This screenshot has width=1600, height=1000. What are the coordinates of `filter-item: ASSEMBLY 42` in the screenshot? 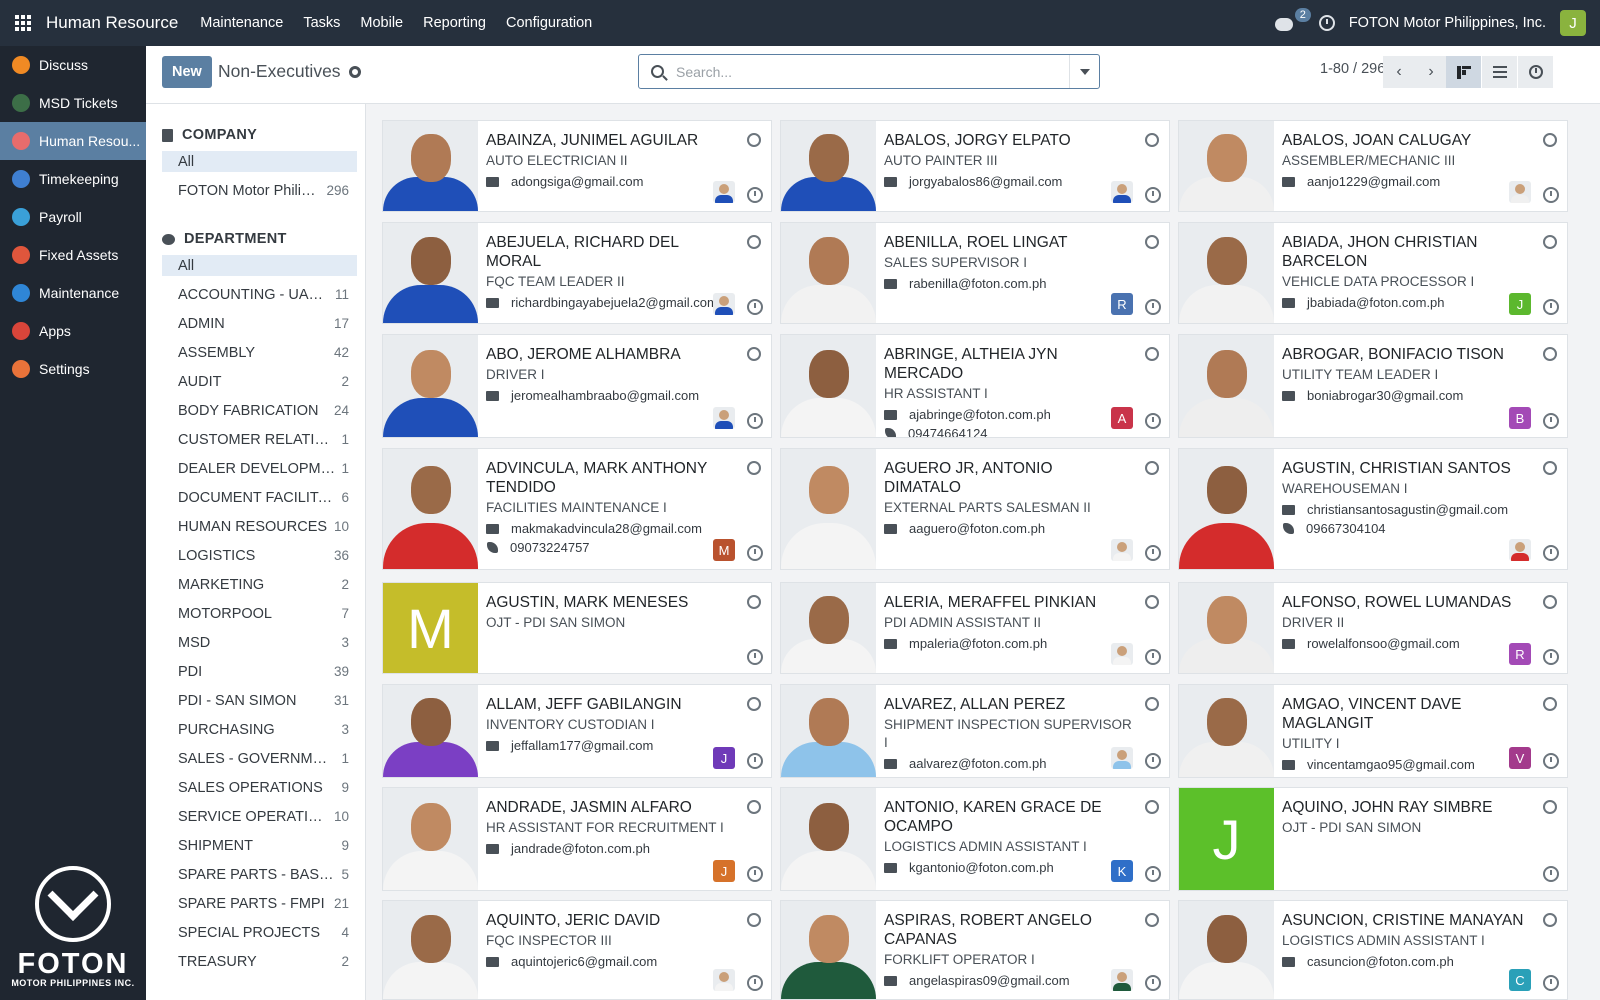 It's located at (259, 352).